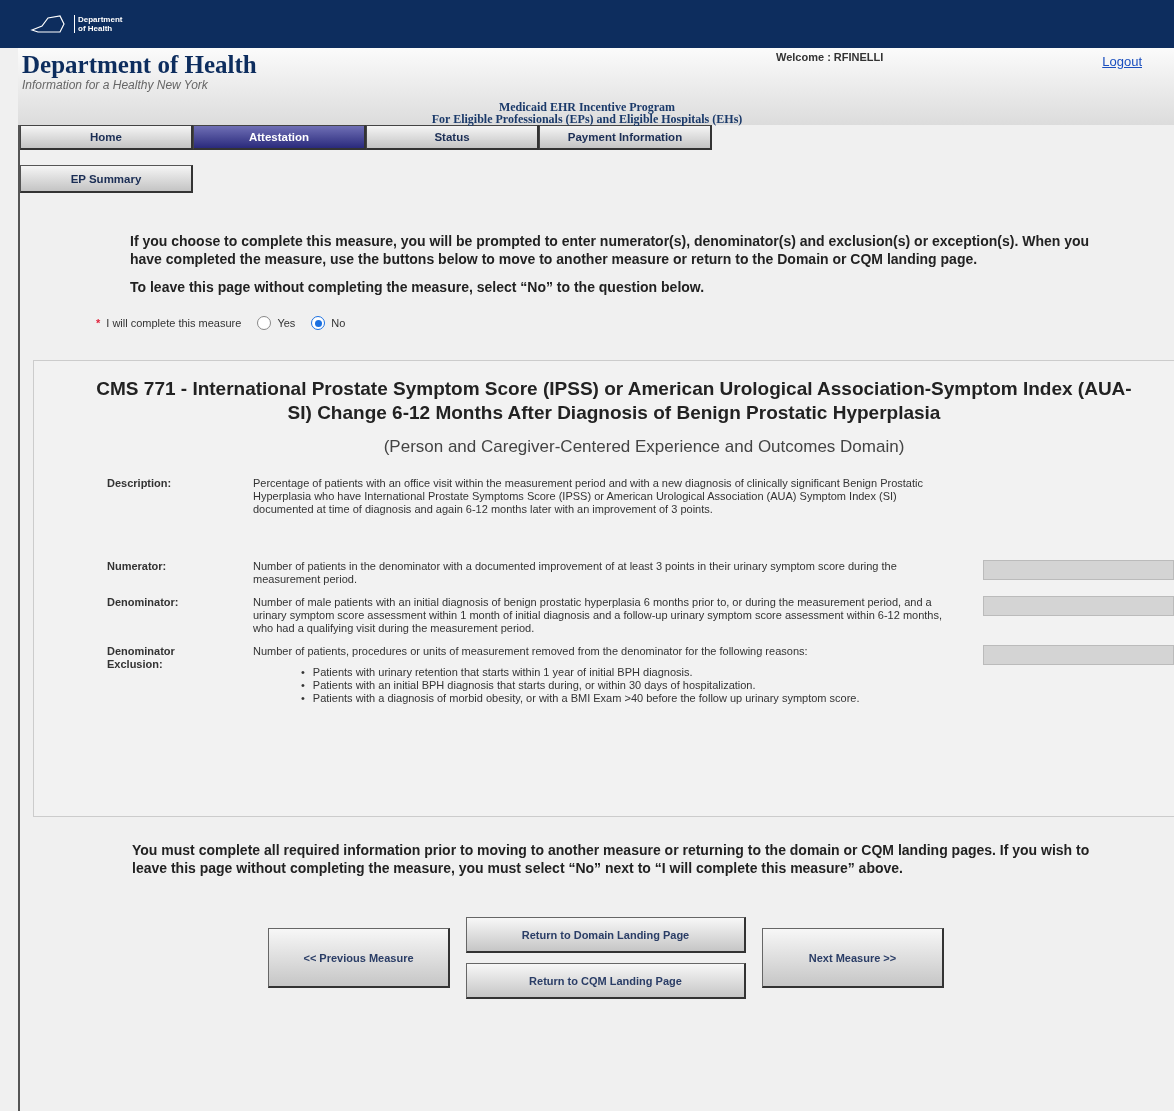 This screenshot has height=1111, width=1174. Describe the element at coordinates (588, 496) in the screenshot. I see `measure-text: Percentage of patients with an office visit within the measurement period and with a new diagnosis of clinically significant Benign Prostatic Hyperplasia who have International Prostate Symptoms Score (IPSS) or American Urological Association (AUA) Symptom Index (SI) documented at time of diagnosis and again 6-12 months later with an improvement of 3 points.` at that location.